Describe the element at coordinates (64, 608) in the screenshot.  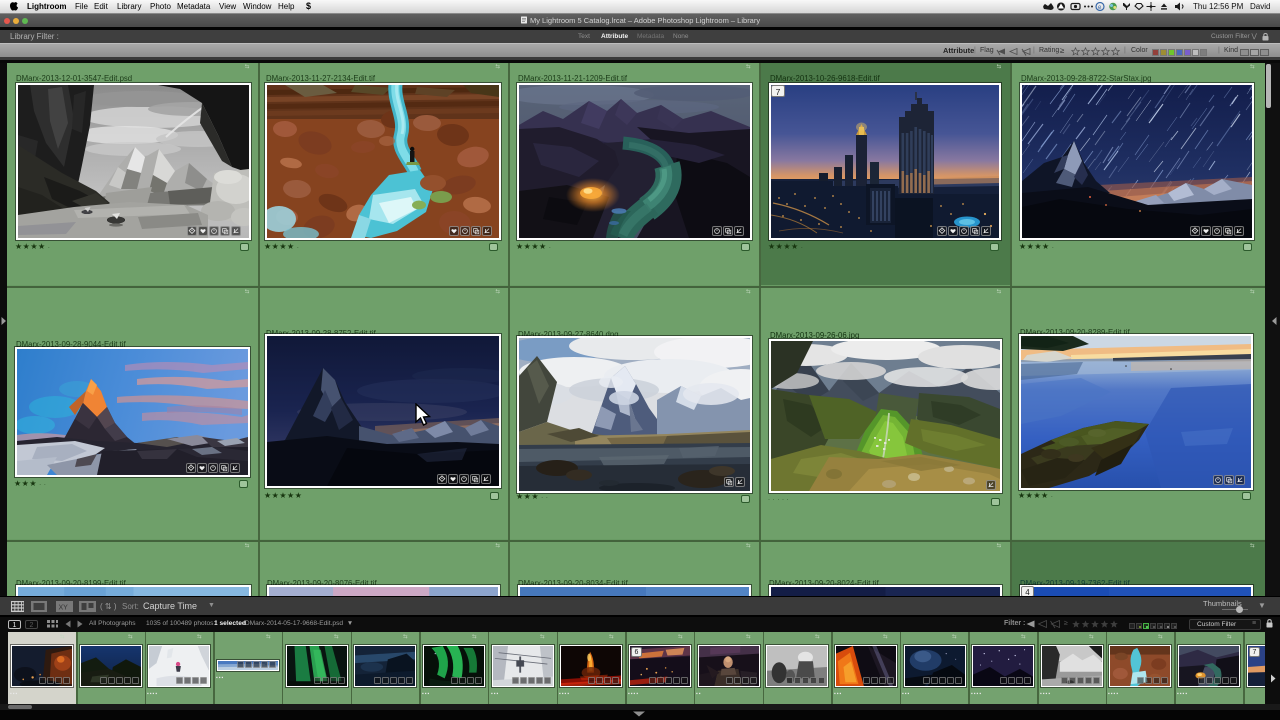
I see `svg-text: XY` at that location.